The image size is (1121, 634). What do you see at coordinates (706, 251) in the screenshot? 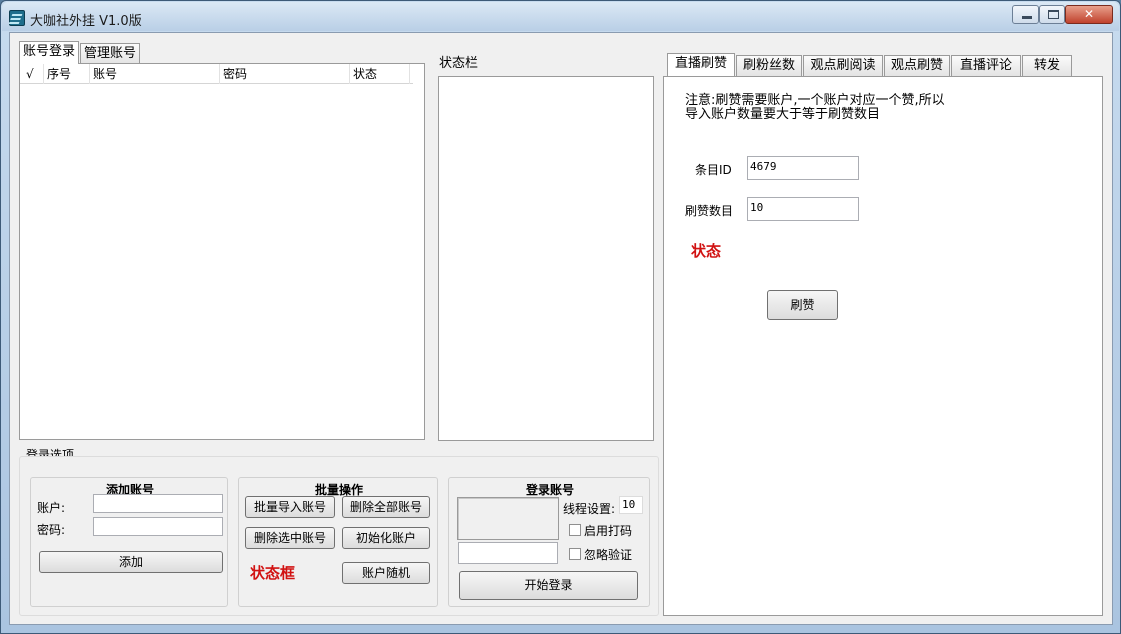
I see `like-status-label: 状态` at bounding box center [706, 251].